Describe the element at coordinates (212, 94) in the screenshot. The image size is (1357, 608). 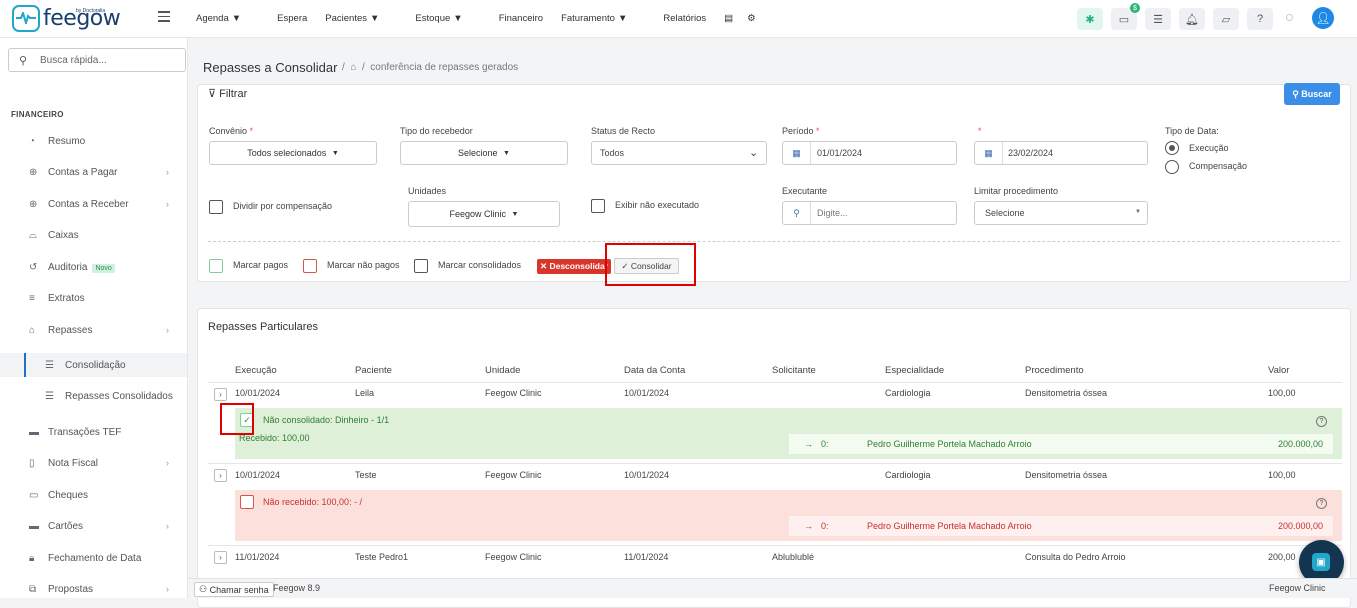
I see `filter-icon: ⊽` at that location.